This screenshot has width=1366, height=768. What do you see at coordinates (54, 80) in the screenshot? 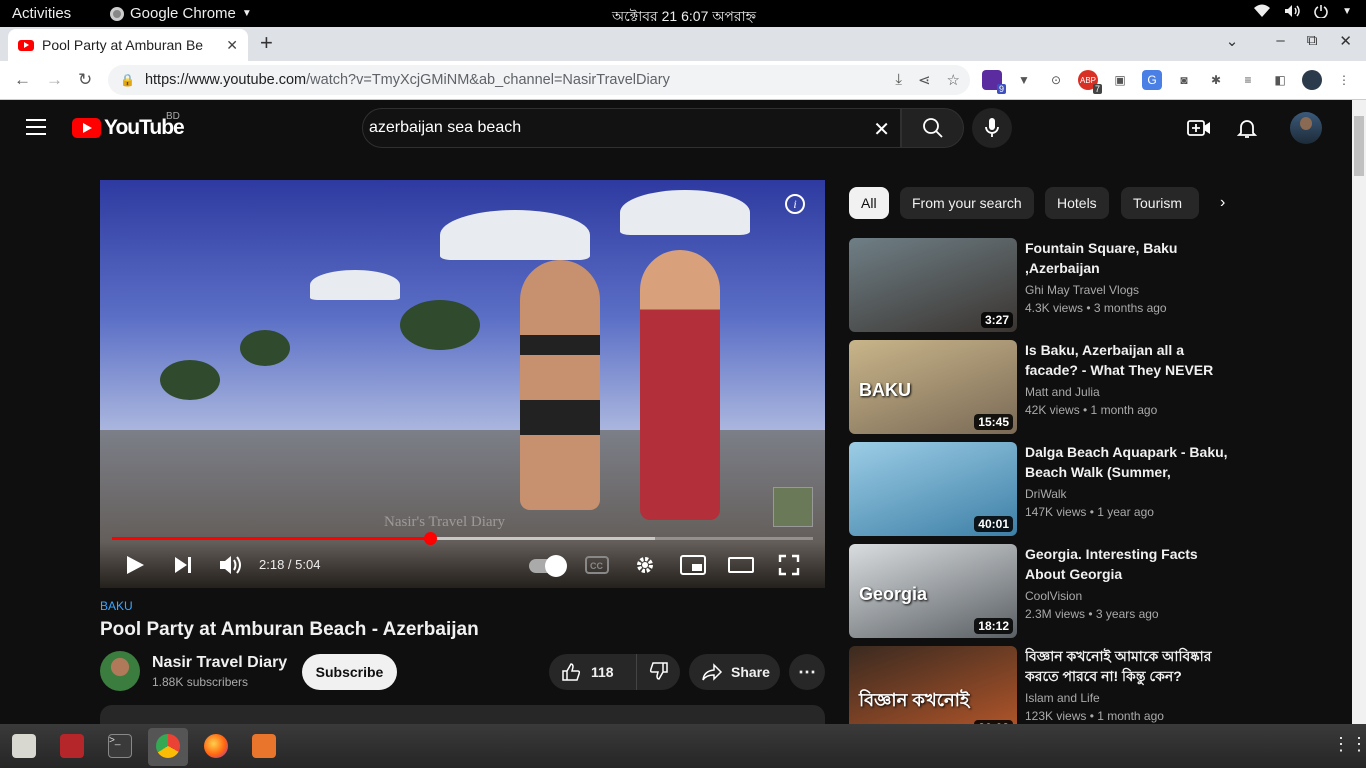
I see `forward-icon: →` at bounding box center [54, 80].